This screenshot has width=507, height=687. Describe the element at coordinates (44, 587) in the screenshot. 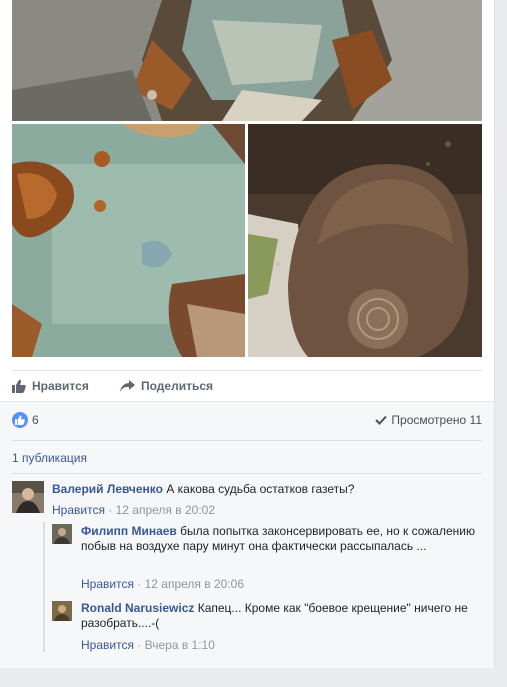

I see `reply-thread-line` at that location.